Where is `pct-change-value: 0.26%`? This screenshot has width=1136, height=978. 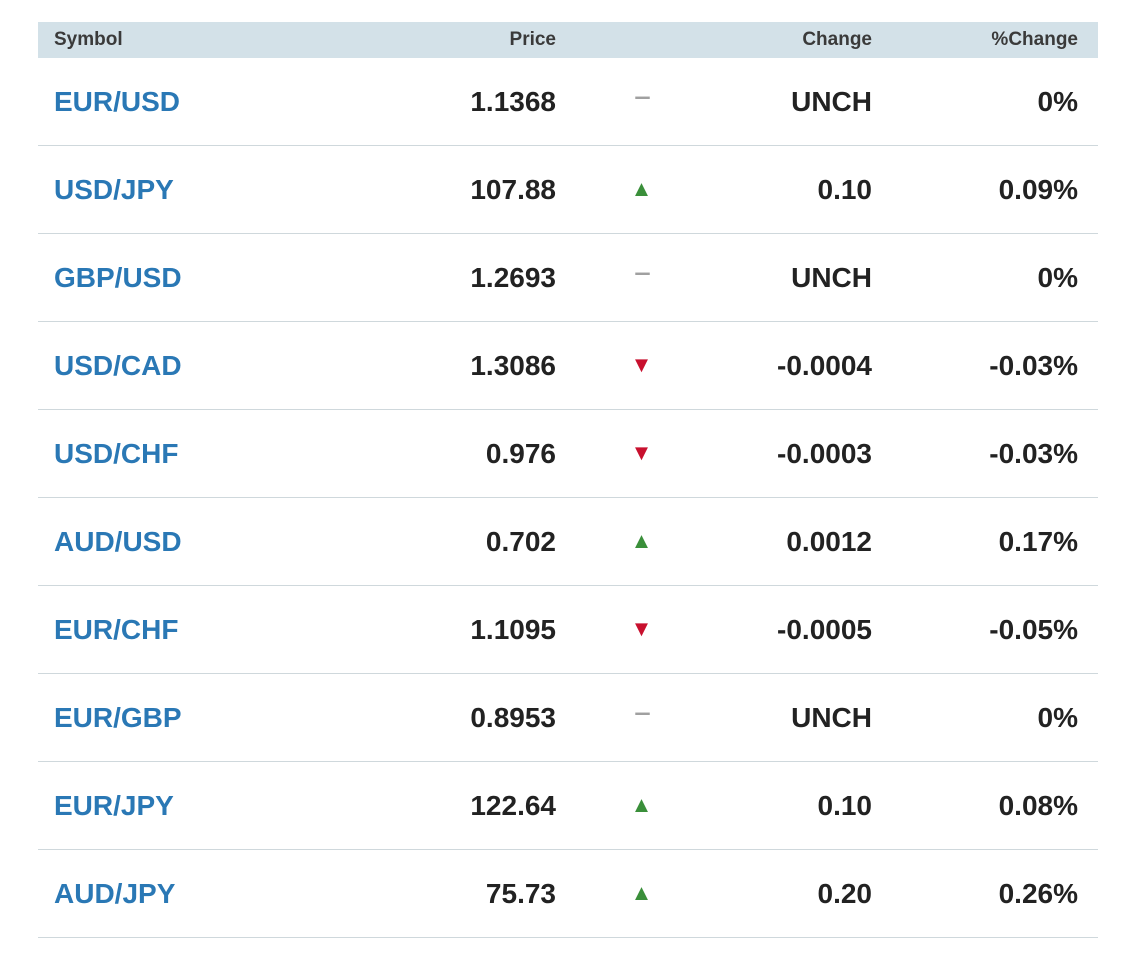
pct-change-value: 0.26% is located at coordinates (1038, 893).